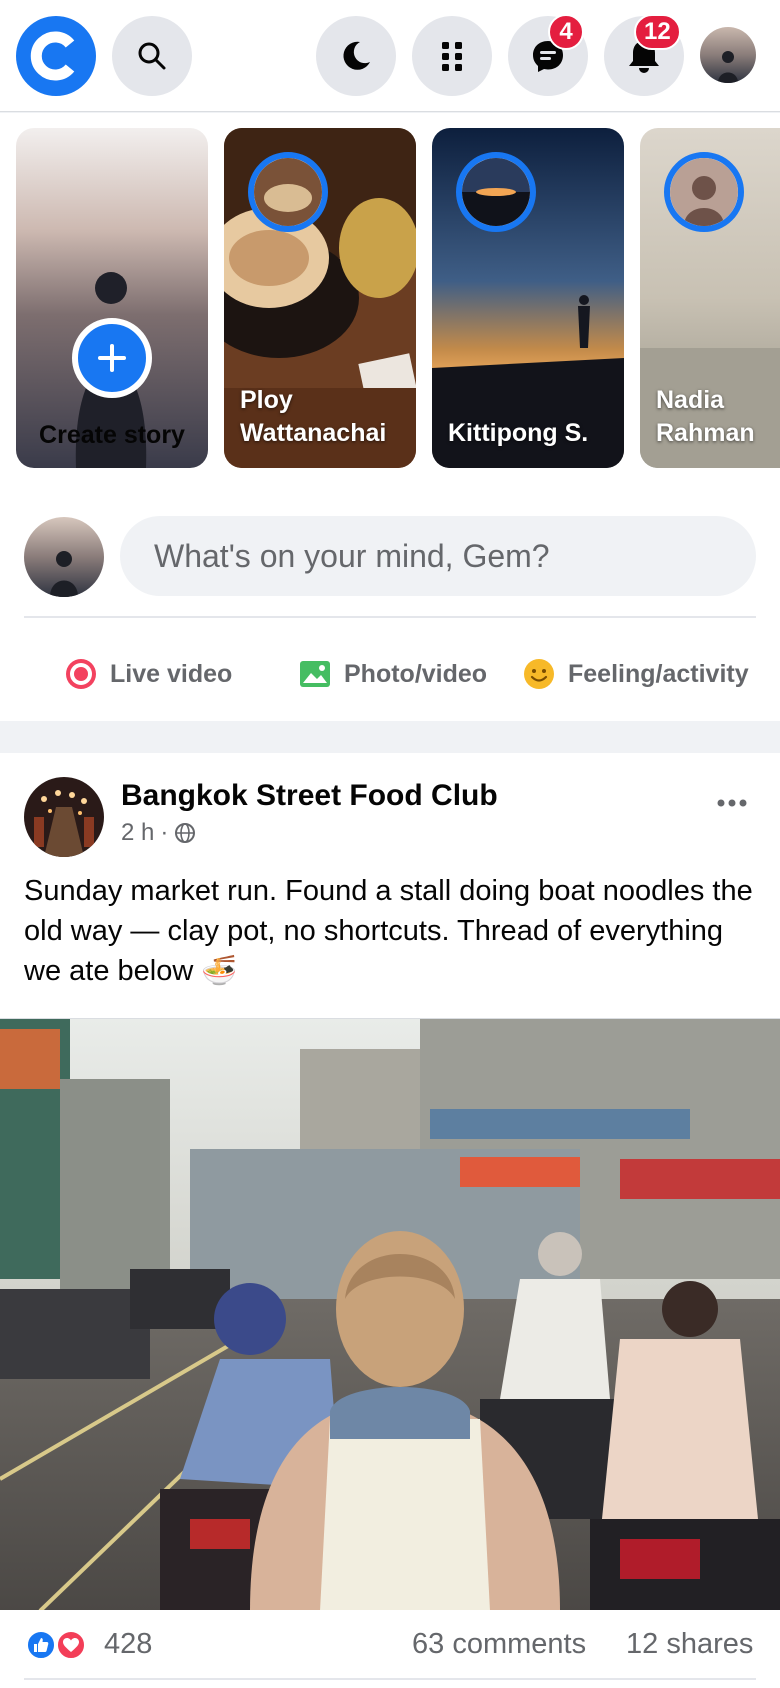 Image resolution: width=780 pixels, height=1688 pixels. What do you see at coordinates (438, 556) in the screenshot?
I see `composer-input` at bounding box center [438, 556].